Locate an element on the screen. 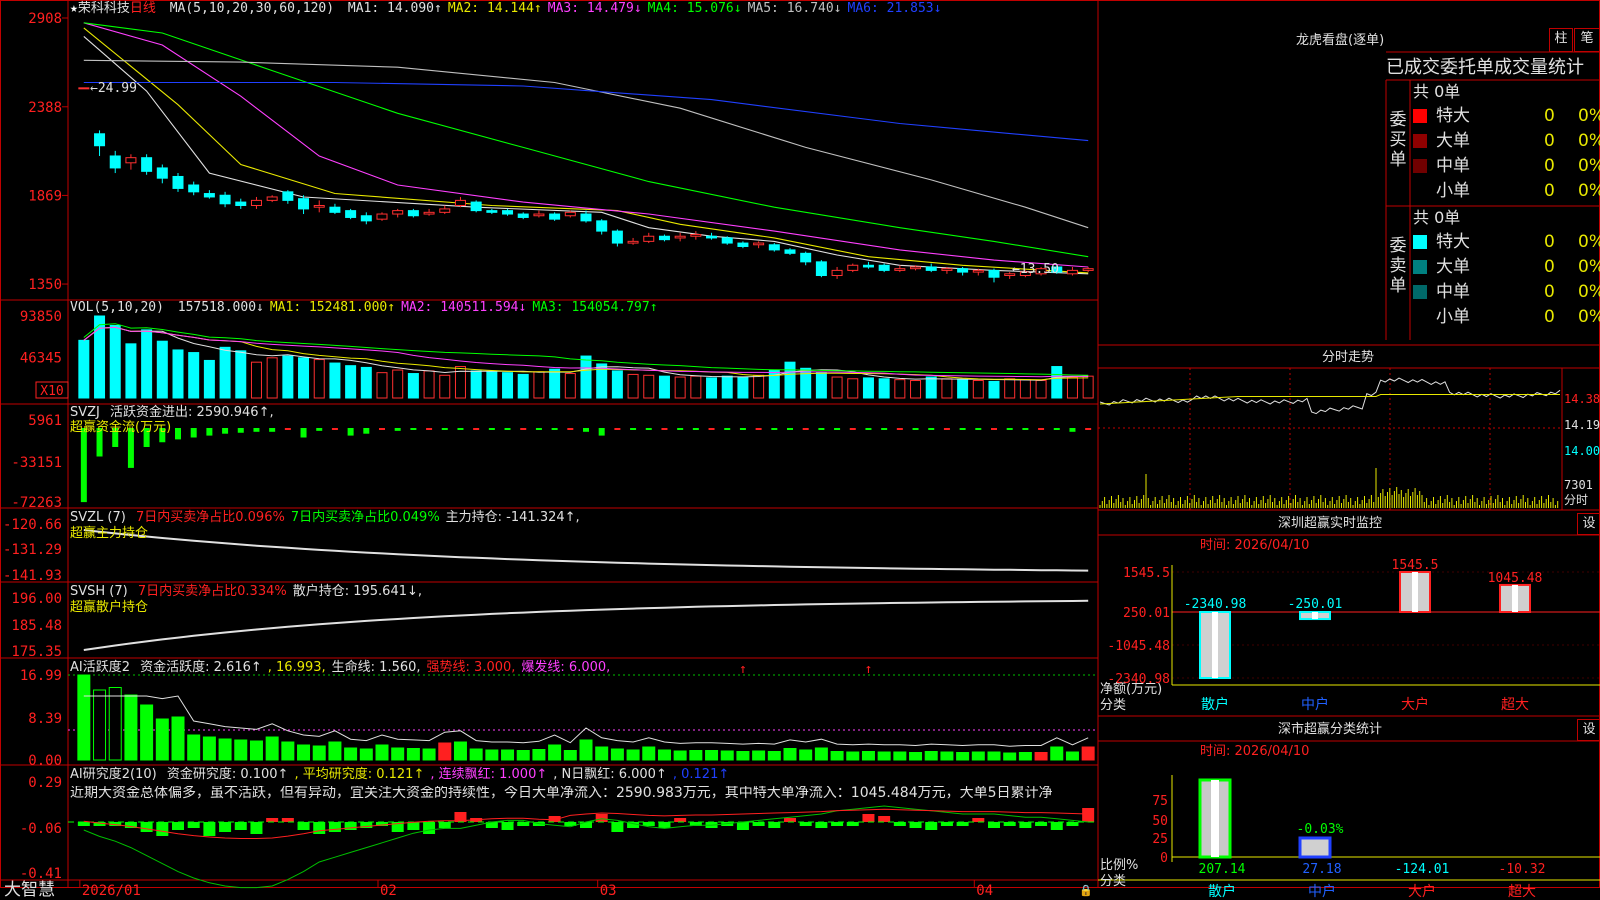 This screenshot has height=900, width=1600. buy-row-2-name: 中单 is located at coordinates (1453, 166).